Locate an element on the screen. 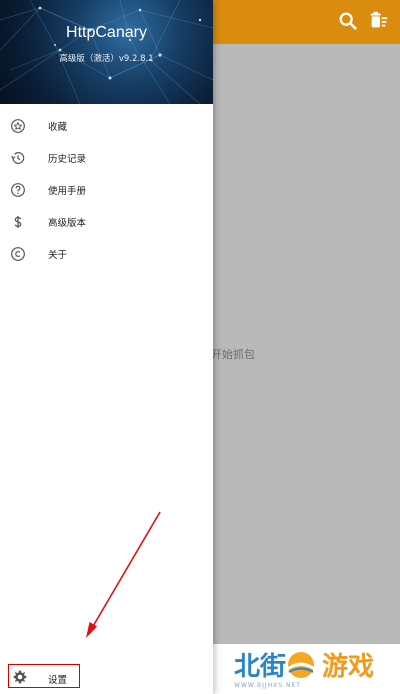 This screenshot has height=694, width=400. clear-list-icon is located at coordinates (379, 21).